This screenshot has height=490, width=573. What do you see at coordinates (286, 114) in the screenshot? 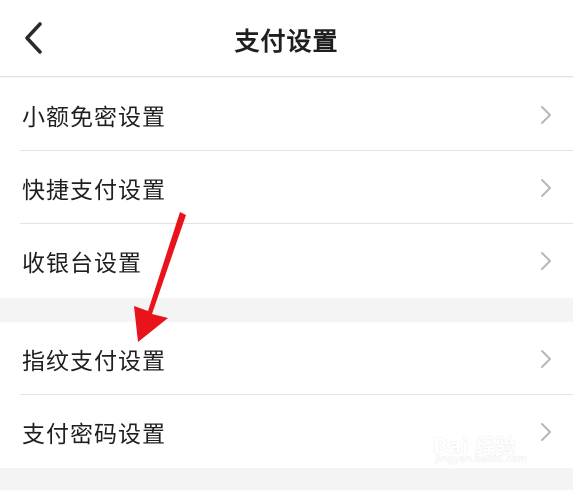
I see `row-small-amount-no-password: 小额免密设置` at bounding box center [286, 114].